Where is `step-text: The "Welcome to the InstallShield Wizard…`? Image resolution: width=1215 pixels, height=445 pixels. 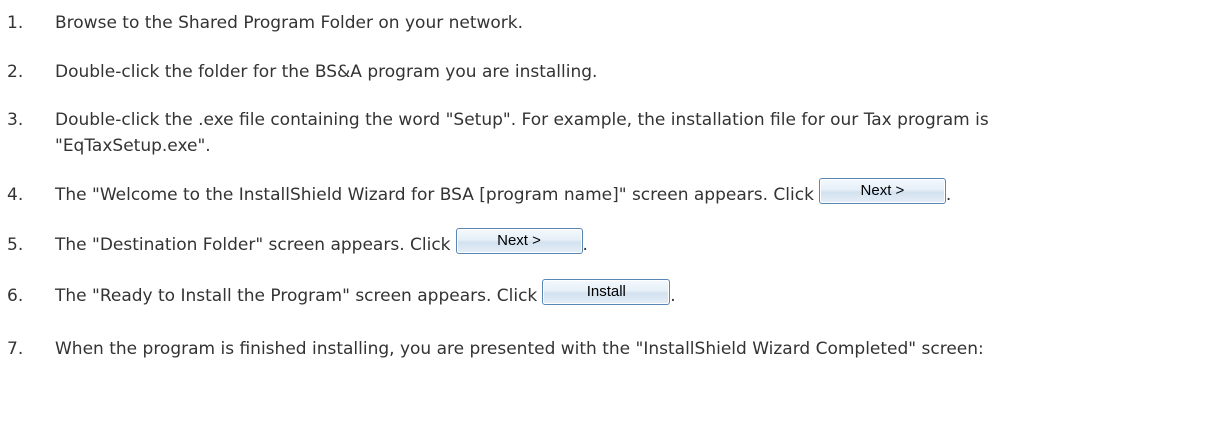
step-text: The "Welcome to the InstallShield Wizard… is located at coordinates (434, 195).